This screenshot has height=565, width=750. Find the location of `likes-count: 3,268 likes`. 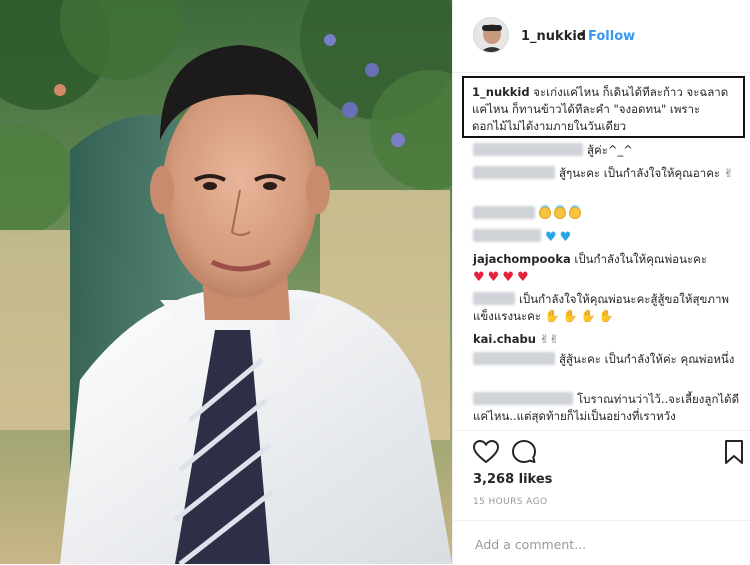

likes-count: 3,268 likes is located at coordinates (512, 479).